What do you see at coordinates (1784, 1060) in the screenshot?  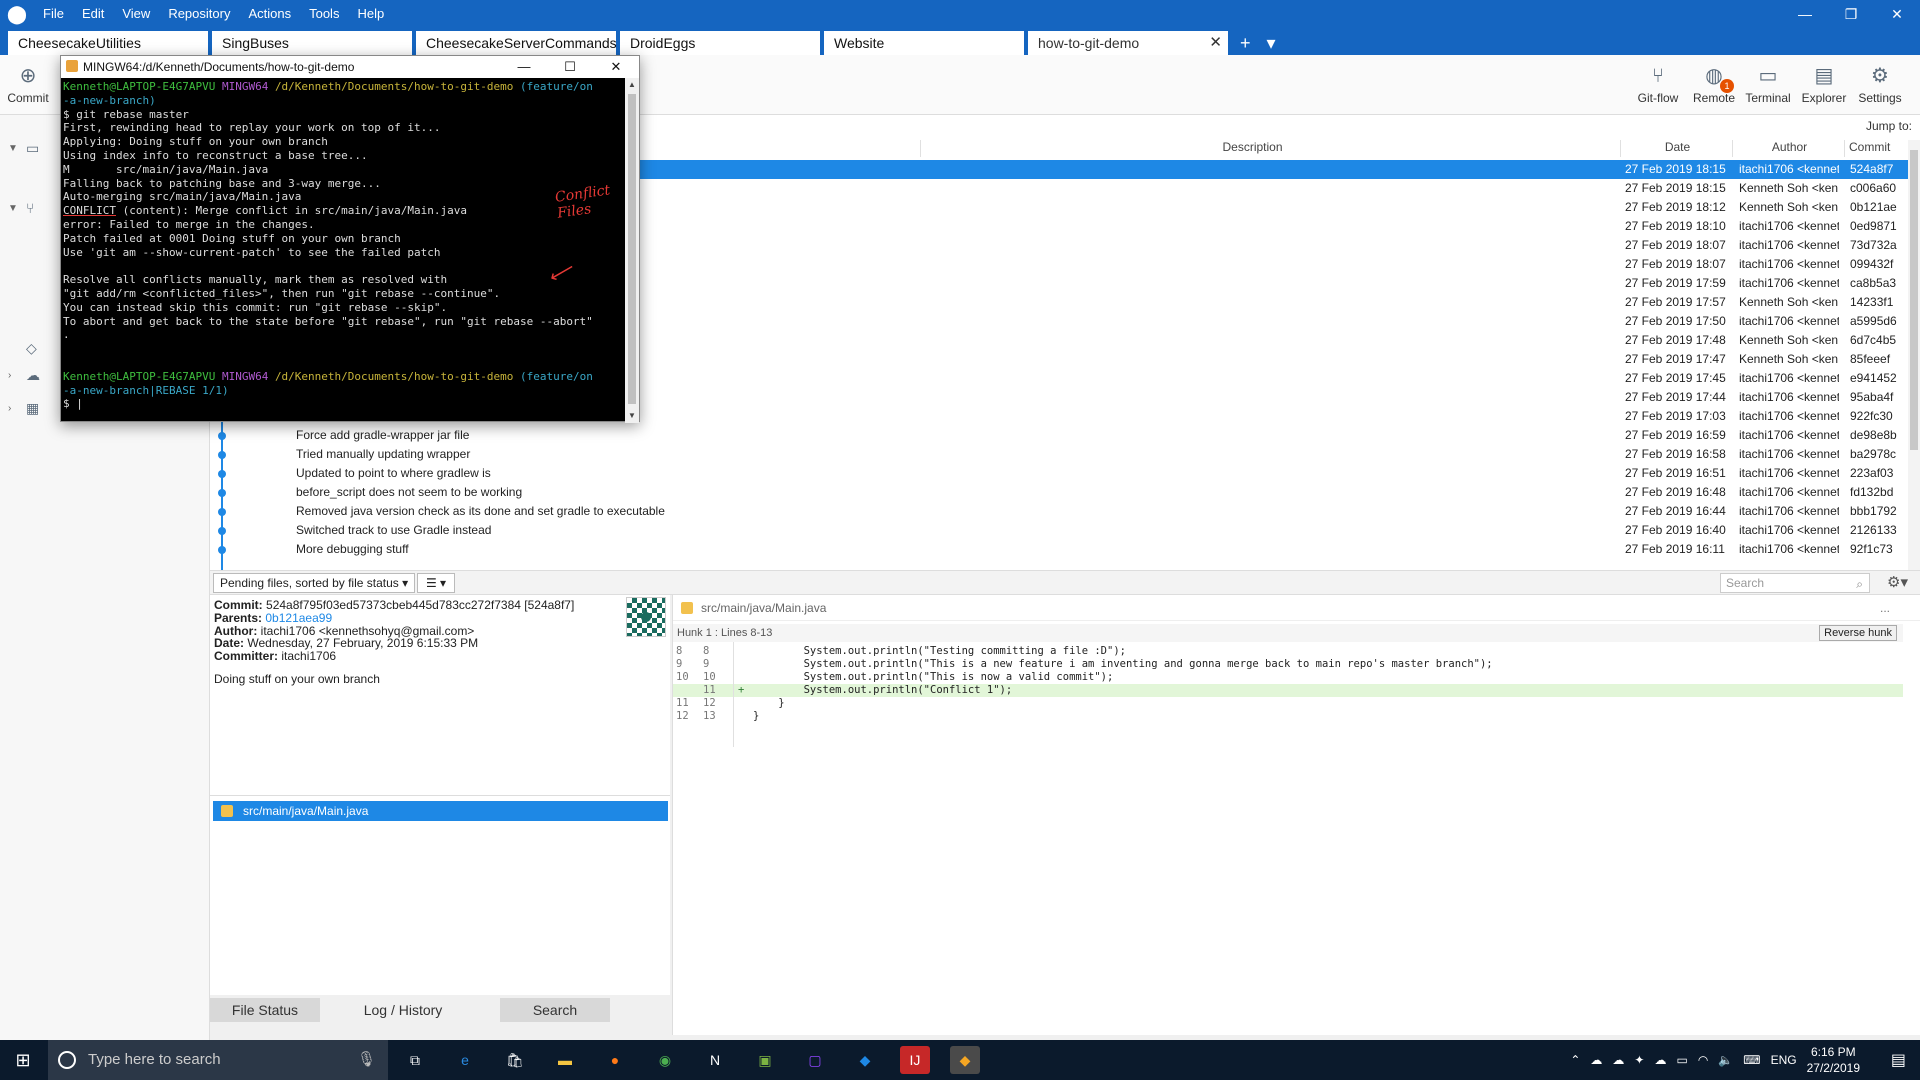 I see `language-indicator: ENG` at bounding box center [1784, 1060].